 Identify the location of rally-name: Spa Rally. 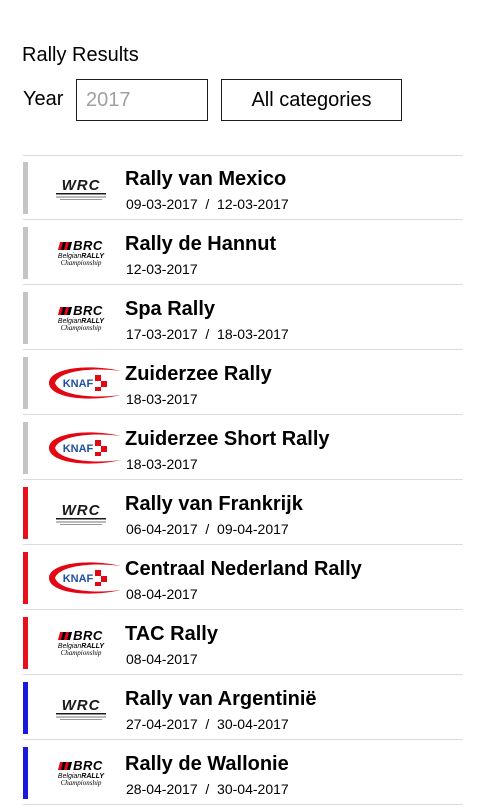
(170, 309).